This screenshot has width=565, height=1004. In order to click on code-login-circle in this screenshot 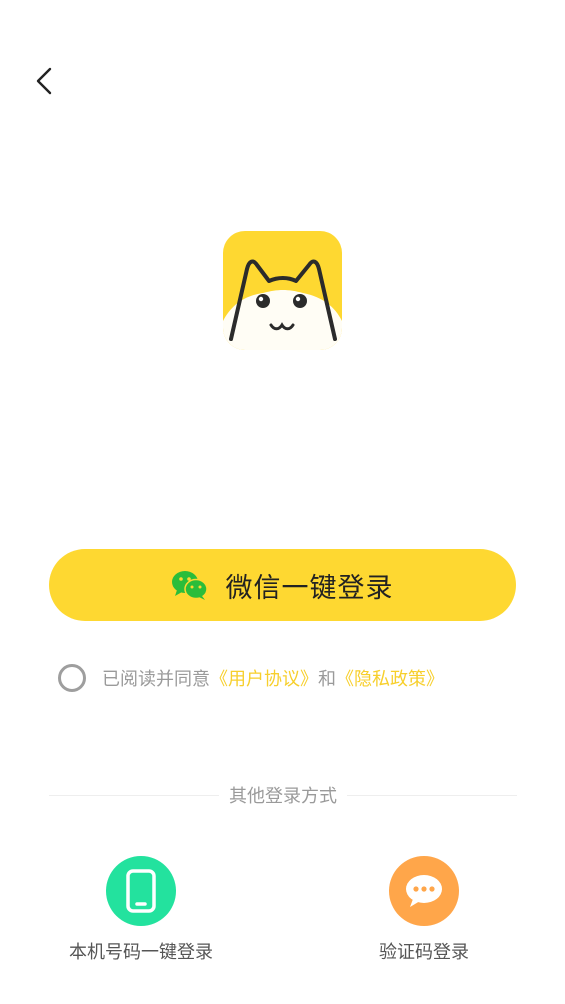, I will do `click(424, 891)`.